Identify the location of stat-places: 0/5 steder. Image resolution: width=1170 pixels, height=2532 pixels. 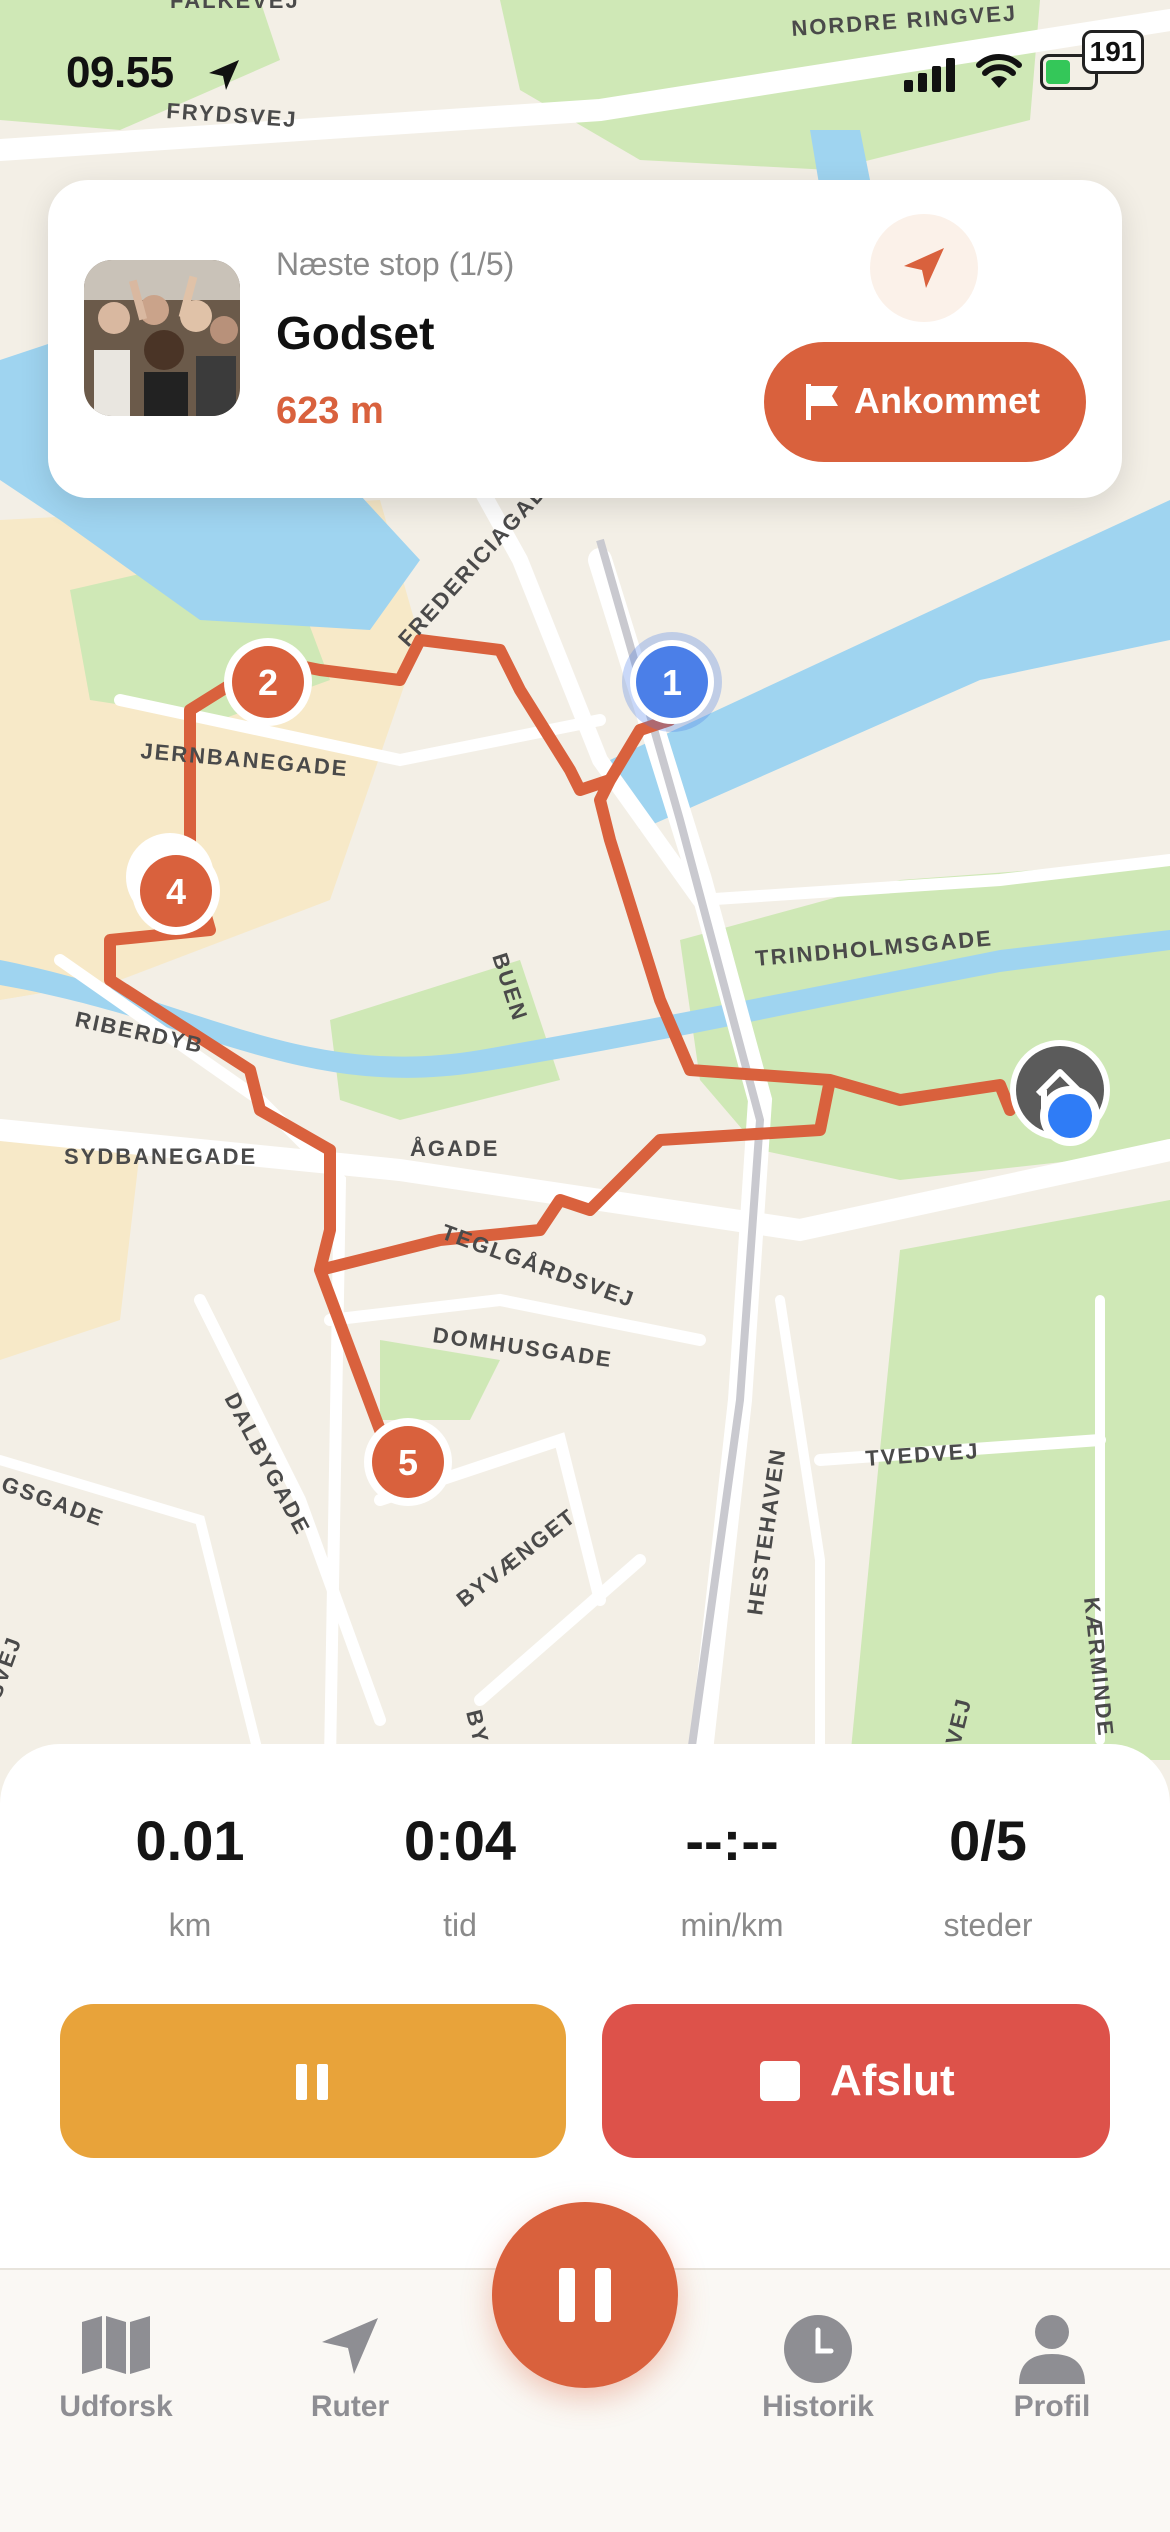
(988, 1876).